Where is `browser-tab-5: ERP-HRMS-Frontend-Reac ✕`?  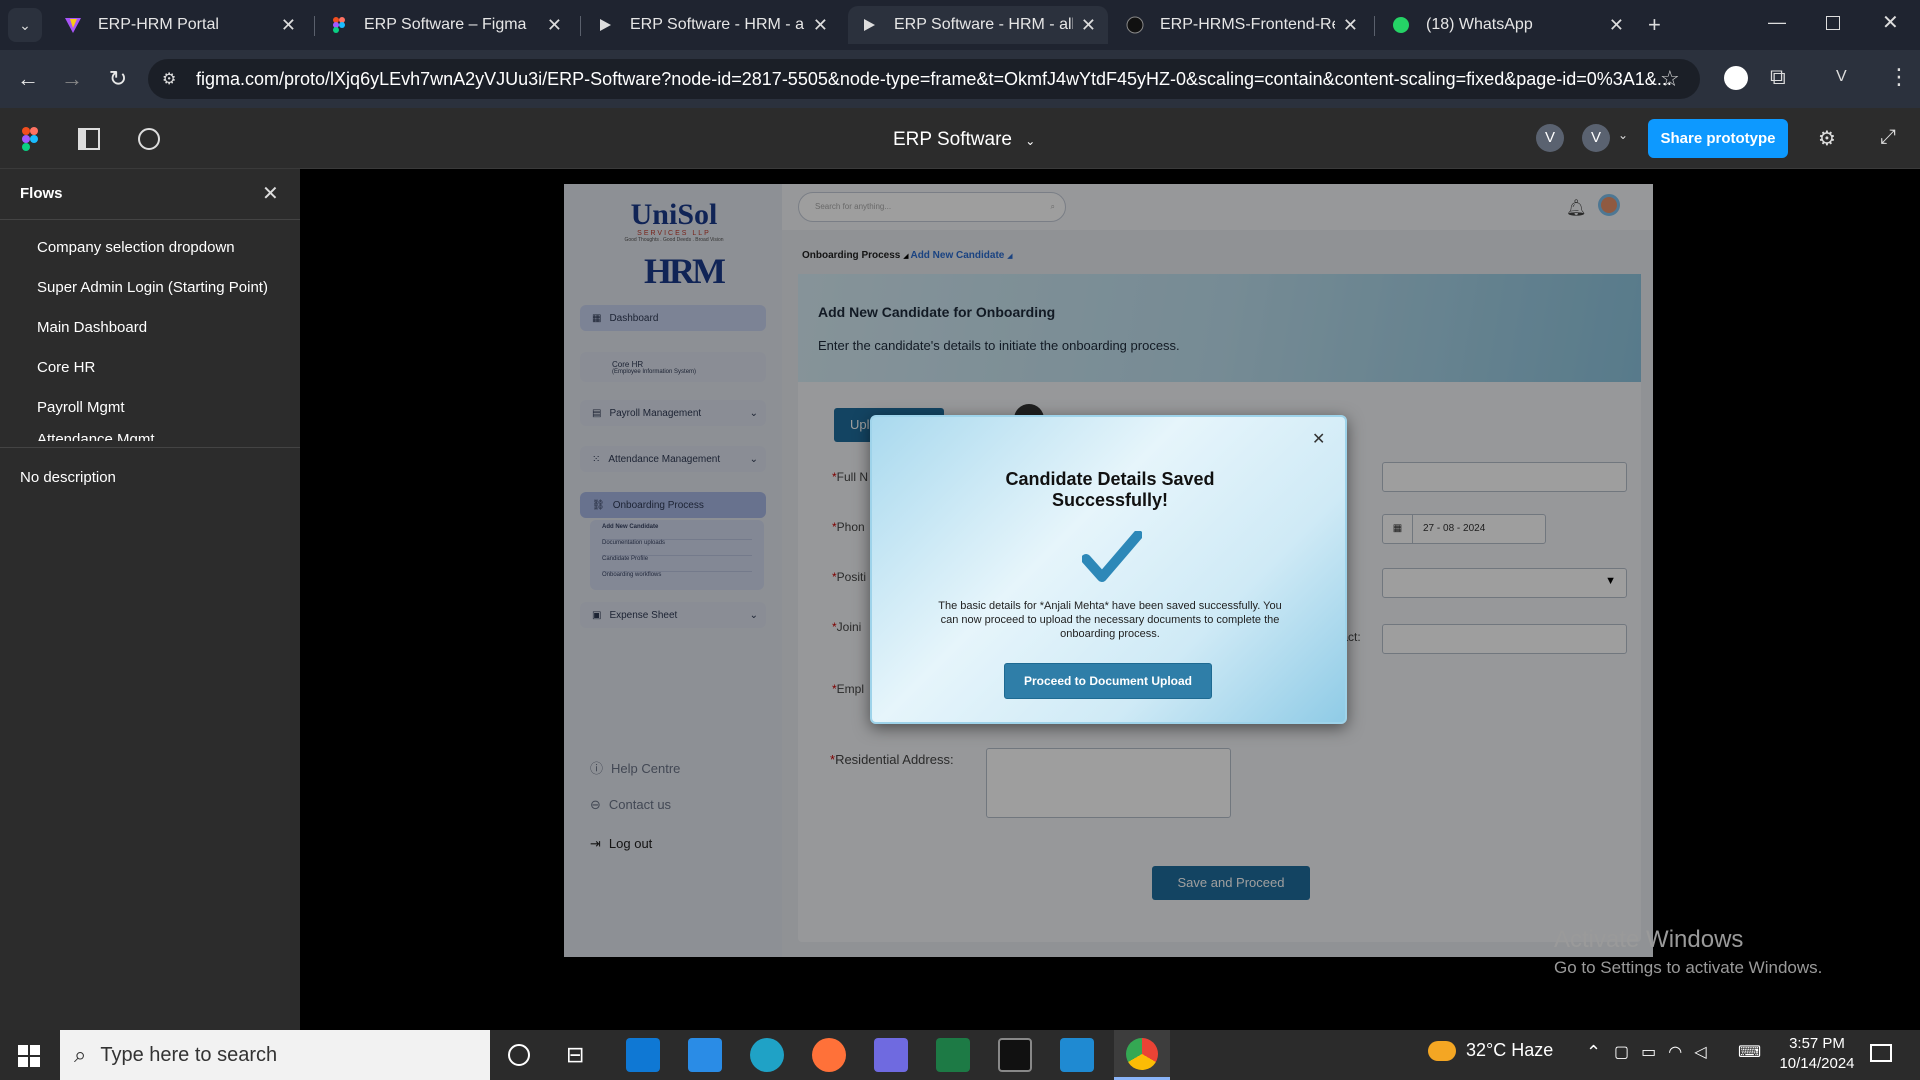
browser-tab-5: ERP-HRMS-Frontend-Reac ✕ is located at coordinates (1242, 25).